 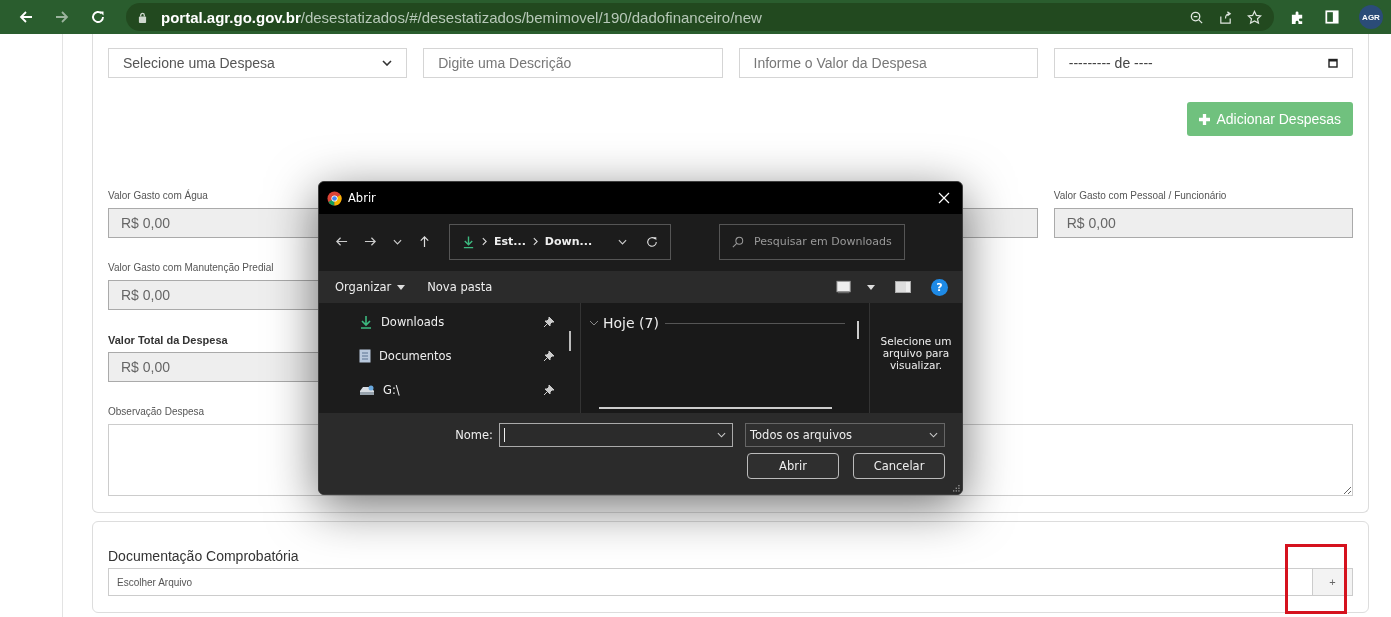 What do you see at coordinates (460, 287) in the screenshot?
I see `new-folder-button: Nova pasta` at bounding box center [460, 287].